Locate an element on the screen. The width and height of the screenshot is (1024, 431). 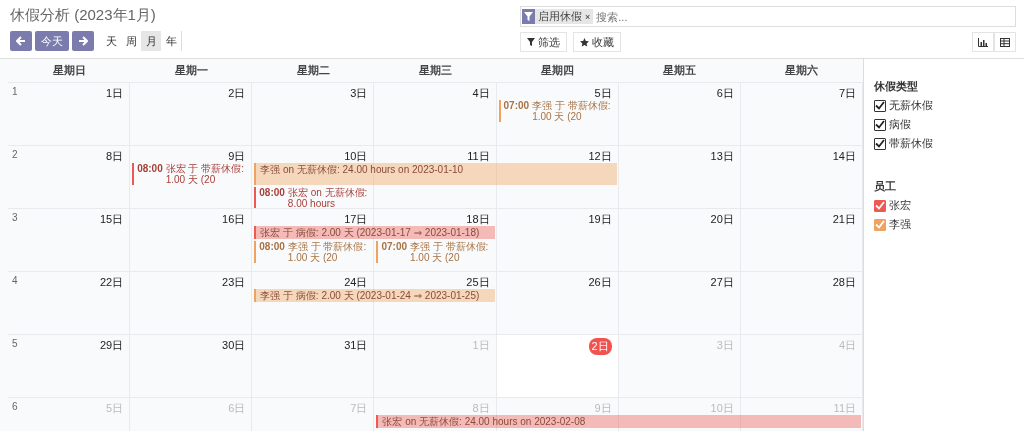
week-number: 2 is located at coordinates (15, 154).